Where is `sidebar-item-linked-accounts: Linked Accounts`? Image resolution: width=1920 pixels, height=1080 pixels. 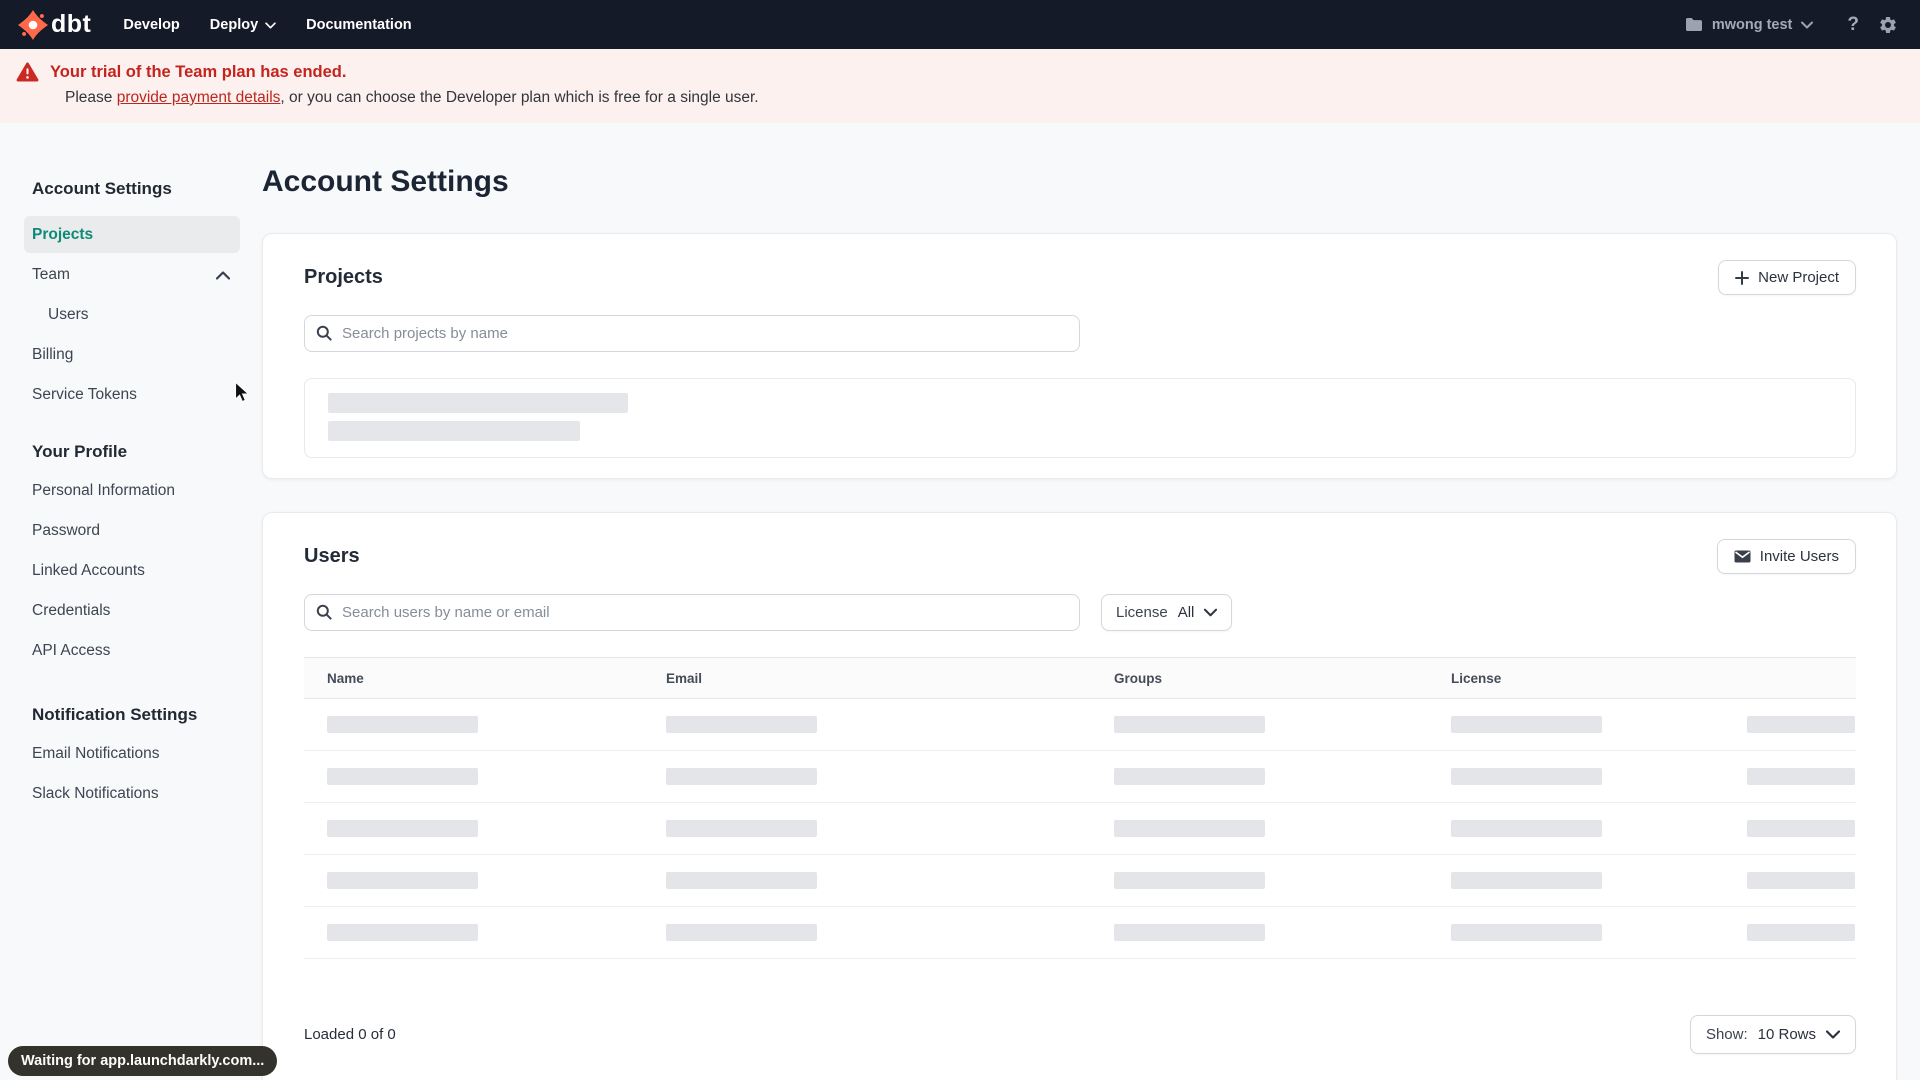
sidebar-item-linked-accounts: Linked Accounts is located at coordinates (132, 571).